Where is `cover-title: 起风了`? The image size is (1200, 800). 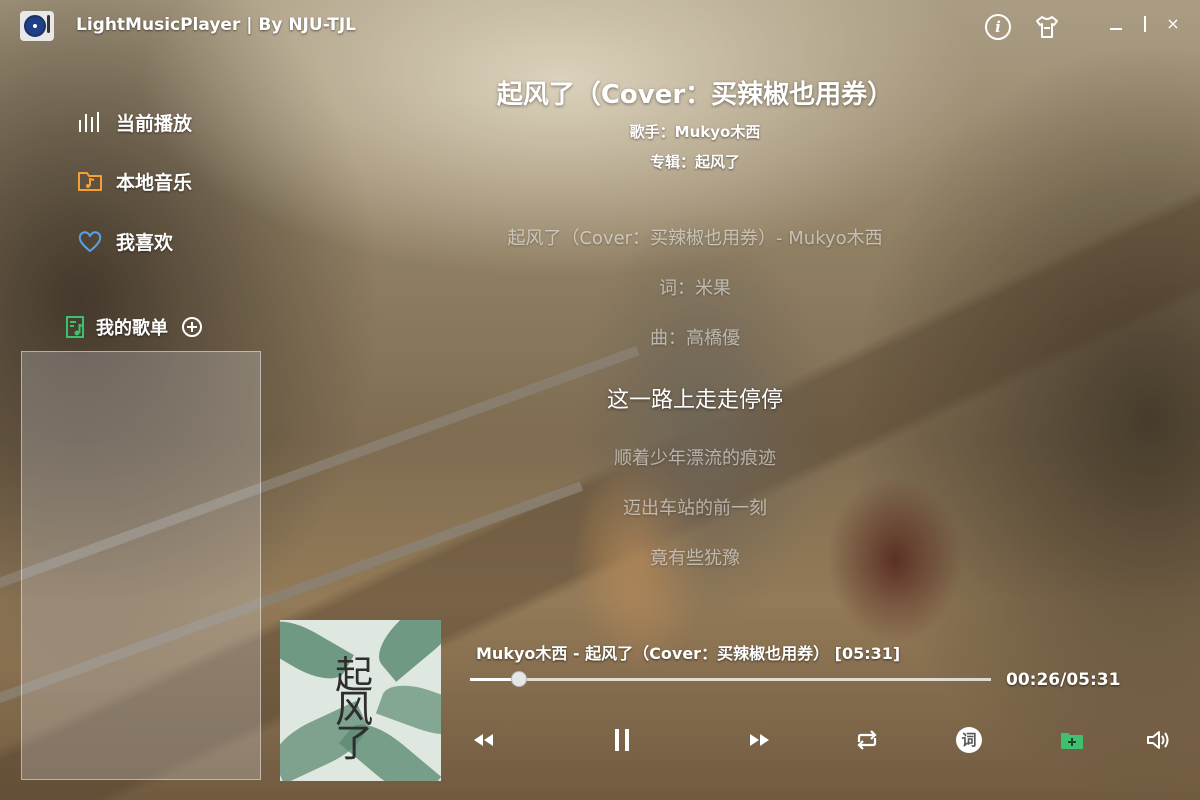
cover-title: 起风了 is located at coordinates (354, 709).